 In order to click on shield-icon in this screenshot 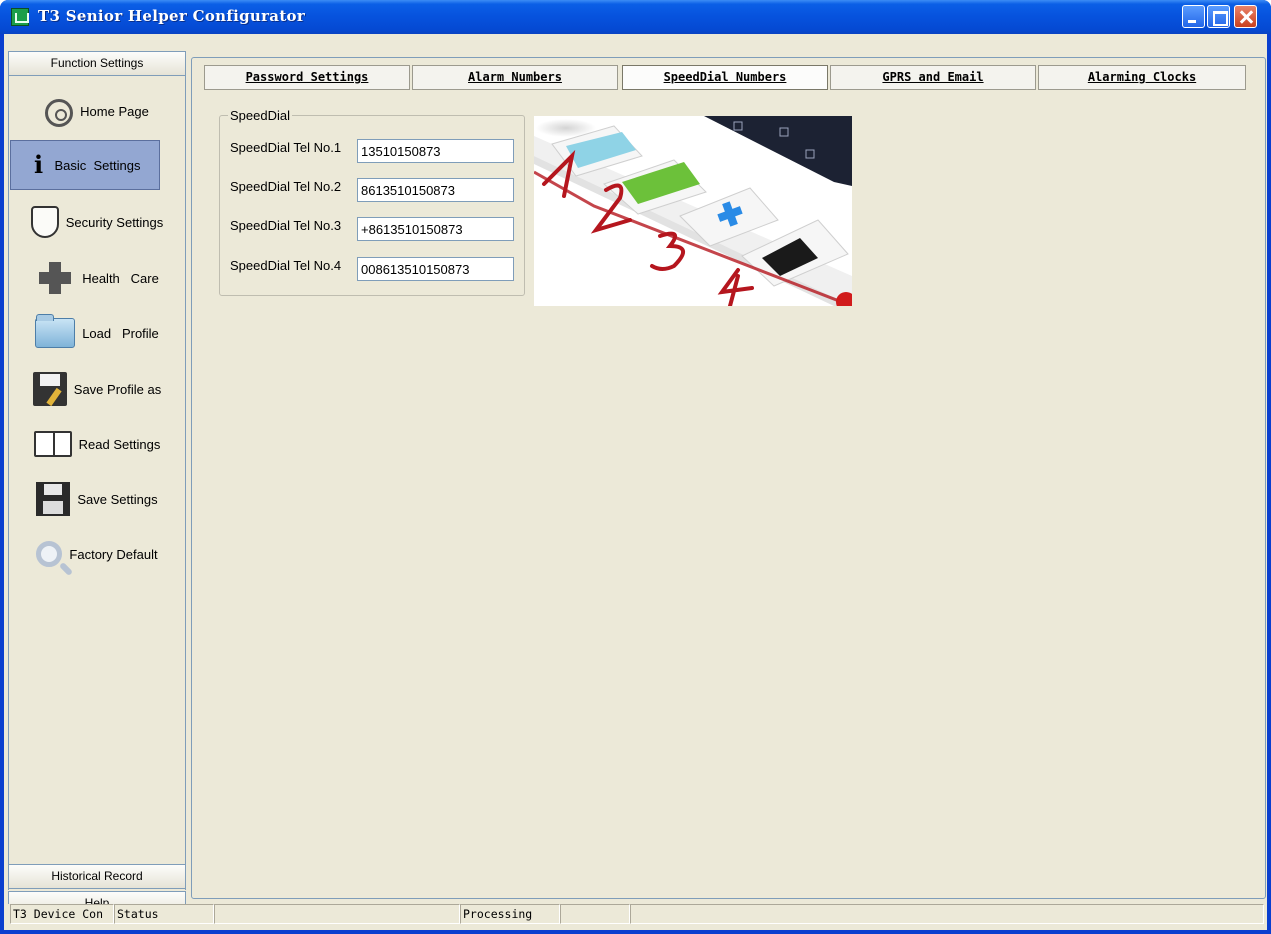, I will do `click(44, 222)`.